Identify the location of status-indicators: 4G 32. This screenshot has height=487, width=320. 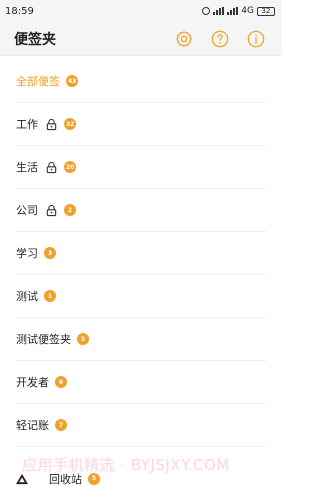
(238, 11).